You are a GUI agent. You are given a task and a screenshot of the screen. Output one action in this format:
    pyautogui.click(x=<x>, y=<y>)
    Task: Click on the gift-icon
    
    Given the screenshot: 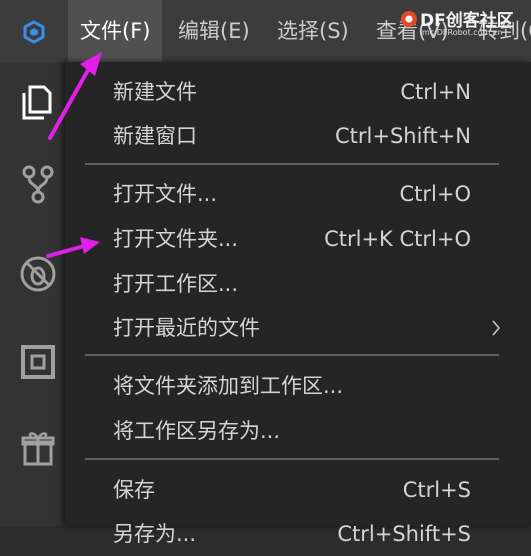 What is the action you would take?
    pyautogui.click(x=38, y=448)
    